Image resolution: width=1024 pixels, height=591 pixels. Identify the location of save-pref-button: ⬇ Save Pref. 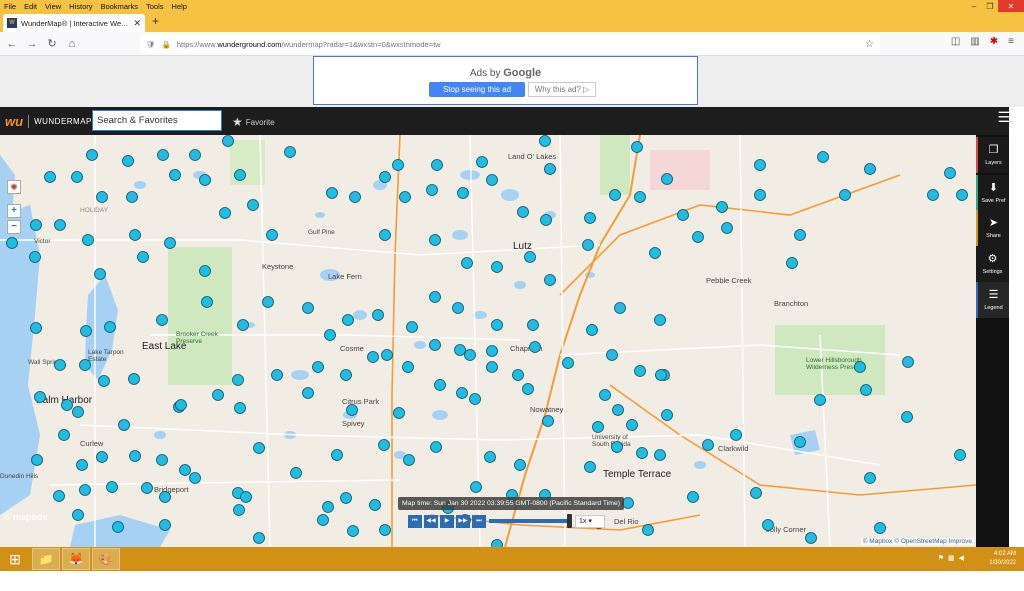
(992, 193).